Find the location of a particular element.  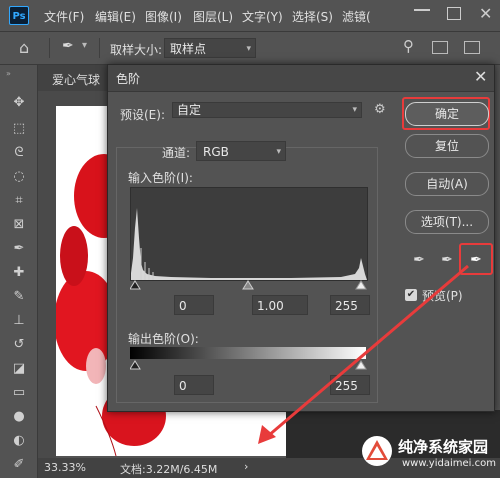

watermark-url: www.yidaimei.com is located at coordinates (449, 463).